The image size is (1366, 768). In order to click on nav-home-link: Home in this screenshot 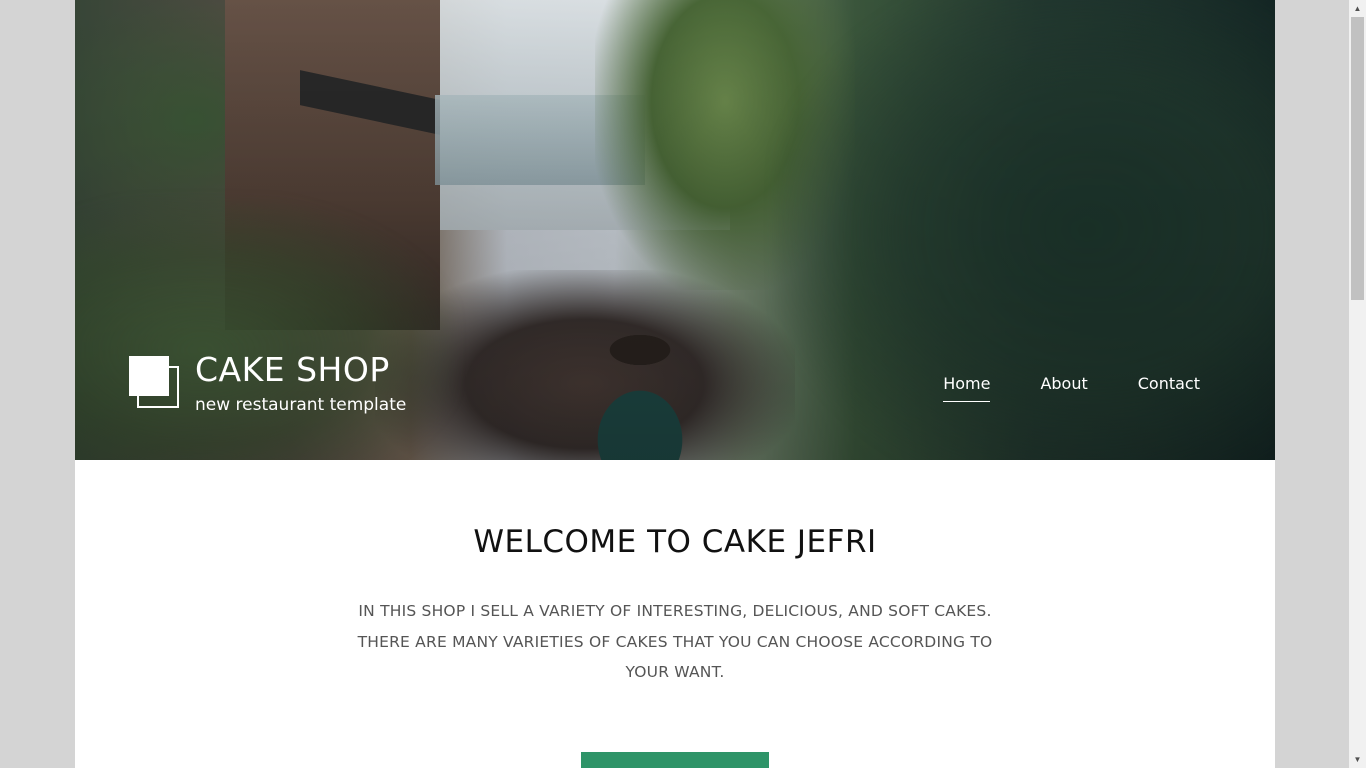, I will do `click(967, 388)`.